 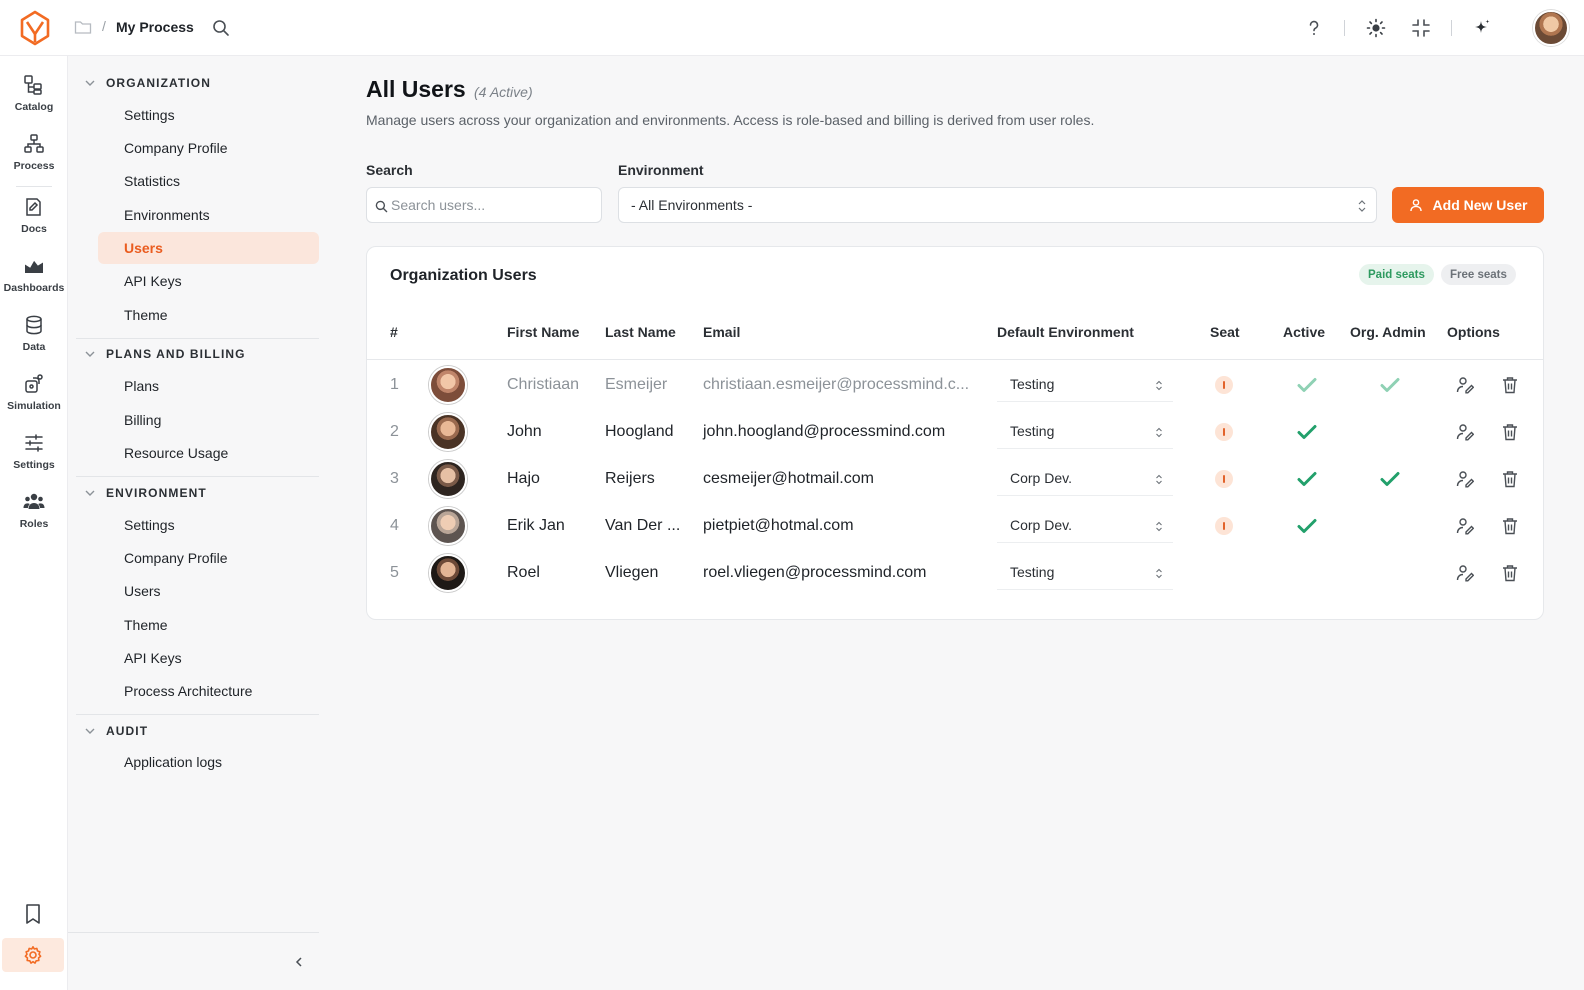 What do you see at coordinates (34, 161) in the screenshot?
I see `rail-item-process: Process` at bounding box center [34, 161].